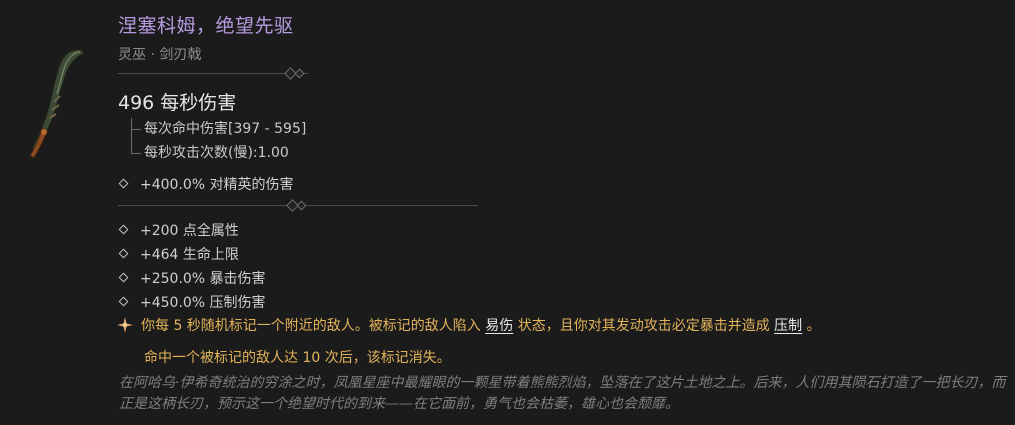  I want to click on keyword-vulnerable: 易伤, so click(499, 326).